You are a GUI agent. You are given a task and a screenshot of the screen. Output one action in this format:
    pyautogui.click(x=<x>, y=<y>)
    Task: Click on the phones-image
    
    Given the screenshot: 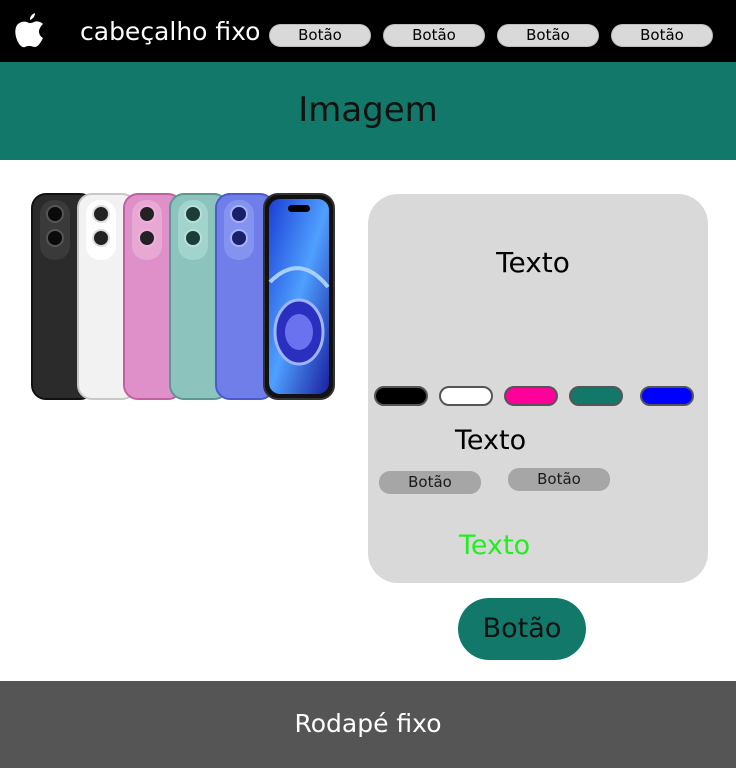 What is the action you would take?
    pyautogui.click(x=183, y=296)
    